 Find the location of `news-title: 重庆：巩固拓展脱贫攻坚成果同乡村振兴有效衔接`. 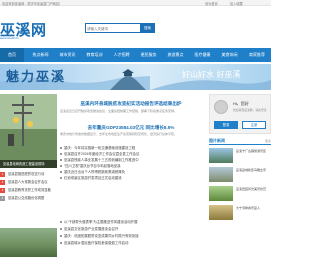

news-title: 重庆：巩固拓展脱贫攻坚成果同乡村振兴有效衔接 is located at coordinates (101, 236).